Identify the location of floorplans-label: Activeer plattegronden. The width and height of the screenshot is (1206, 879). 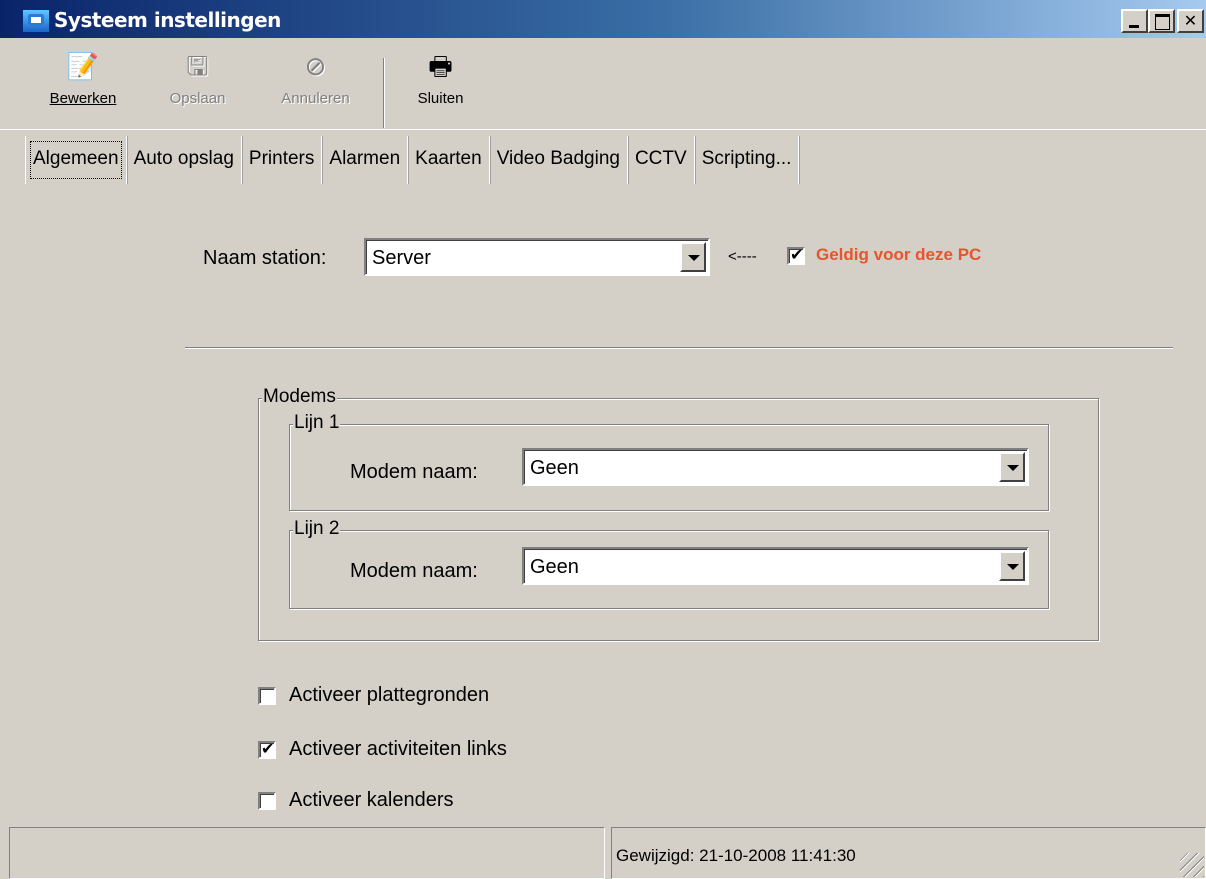
(389, 695).